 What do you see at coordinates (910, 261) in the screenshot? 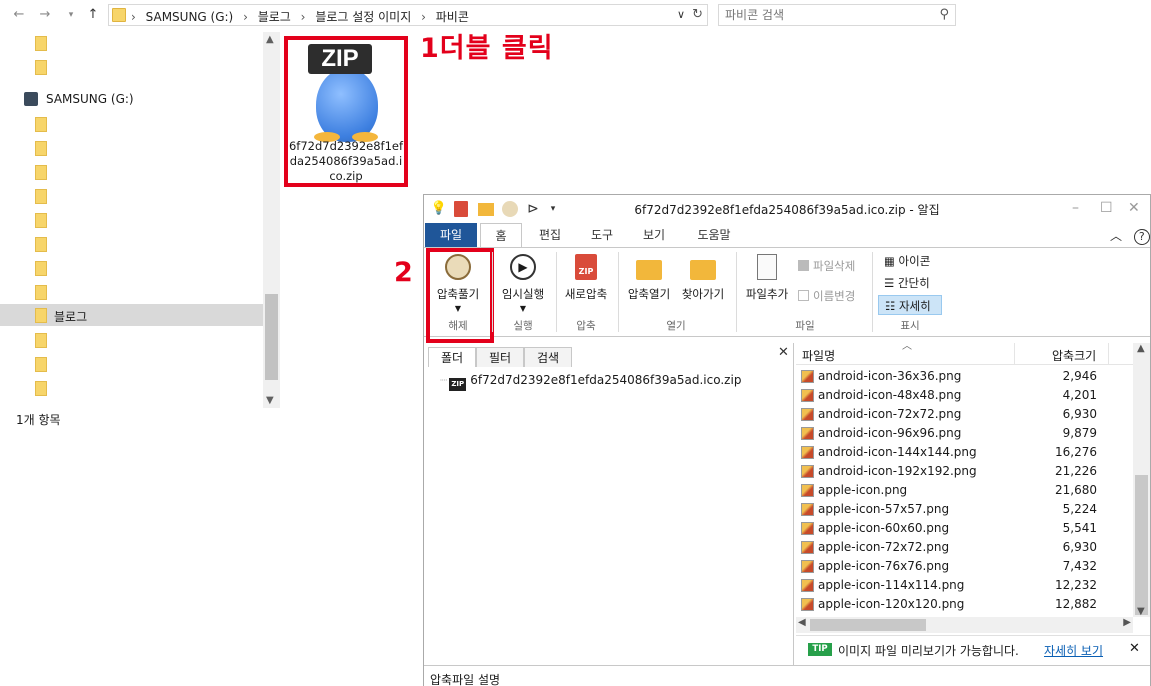
I see `view-icons-button: ▦ 아이콘` at bounding box center [910, 261].